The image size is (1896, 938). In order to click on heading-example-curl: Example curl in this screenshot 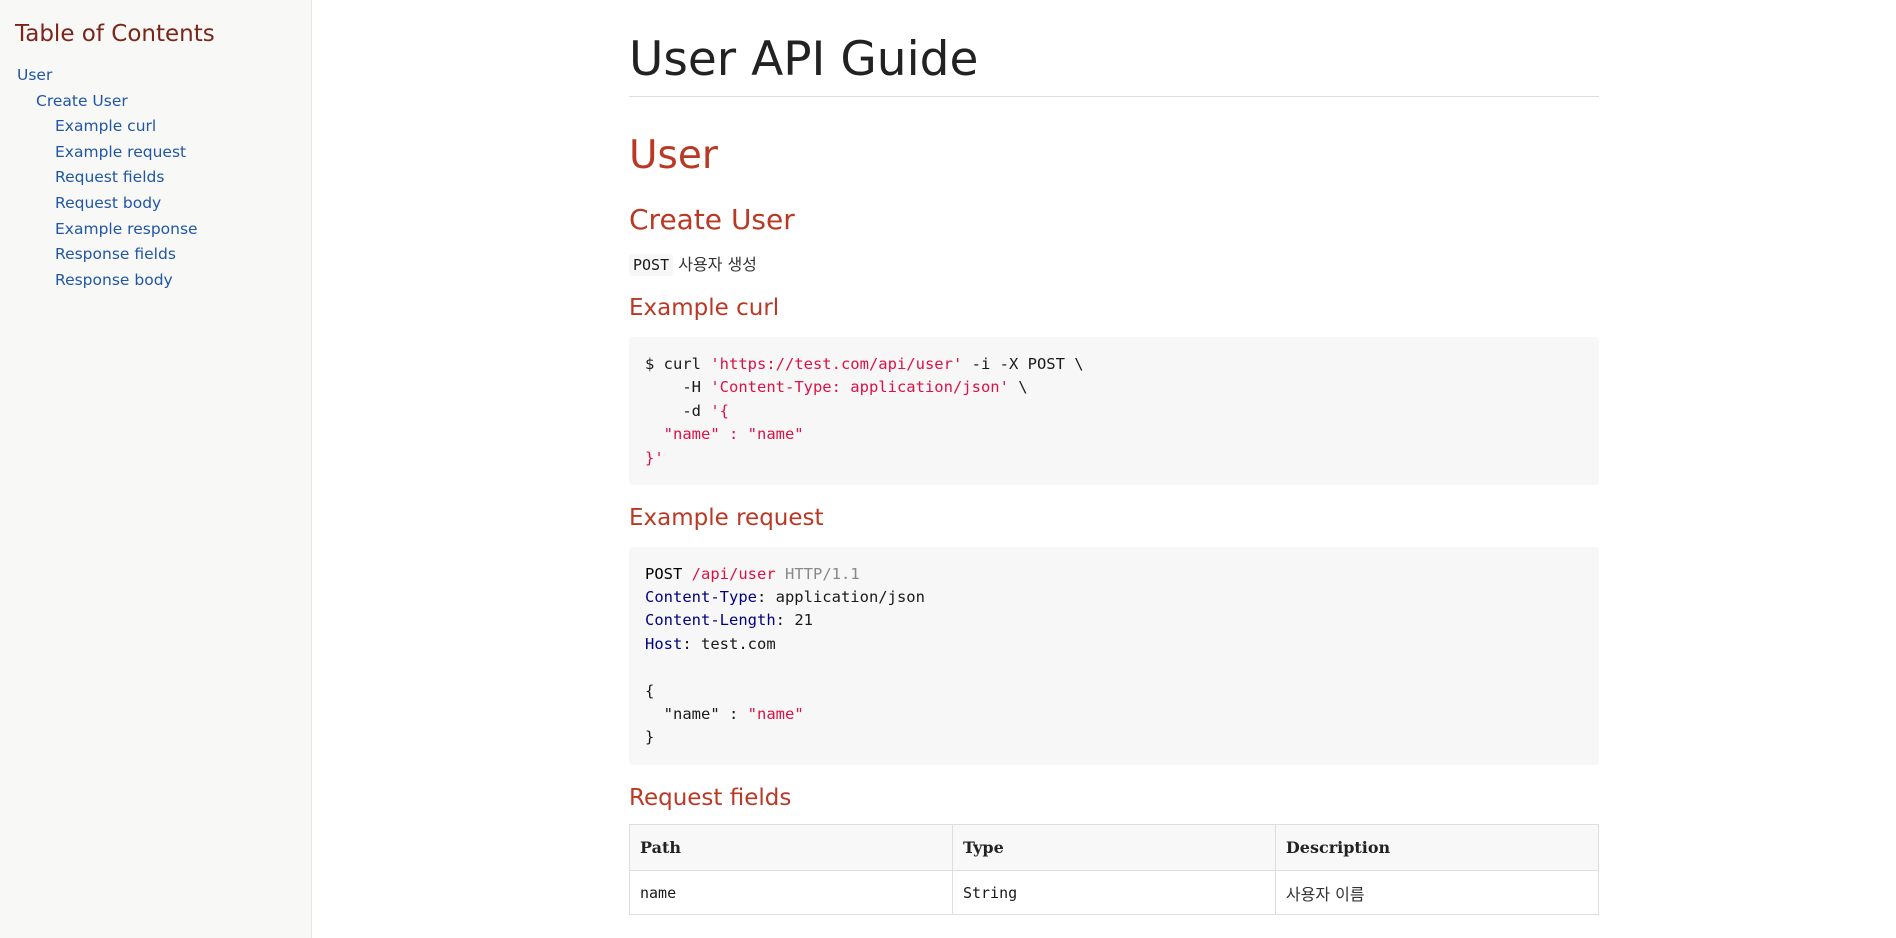, I will do `click(704, 308)`.